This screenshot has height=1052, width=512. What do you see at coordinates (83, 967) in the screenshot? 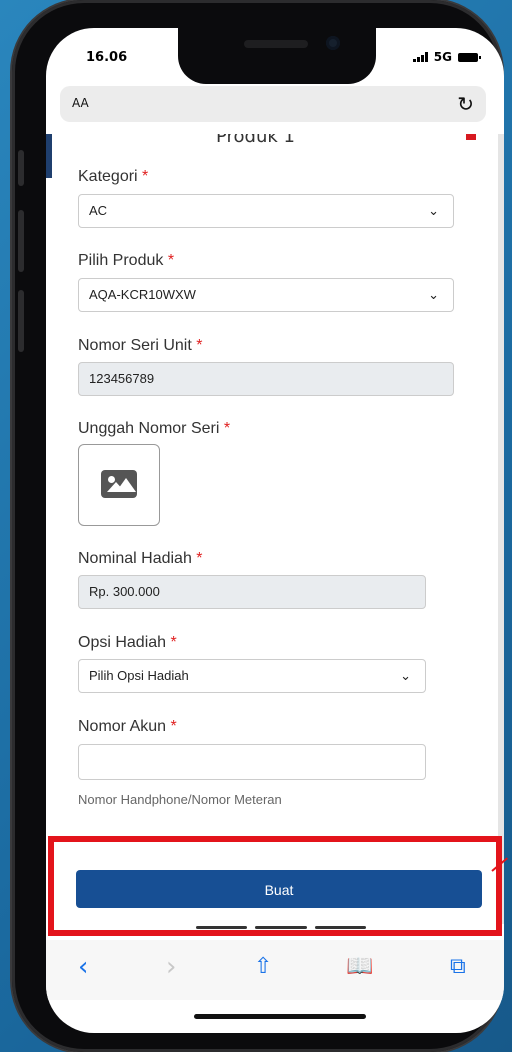
I see `back-icon: ‹` at bounding box center [83, 967].